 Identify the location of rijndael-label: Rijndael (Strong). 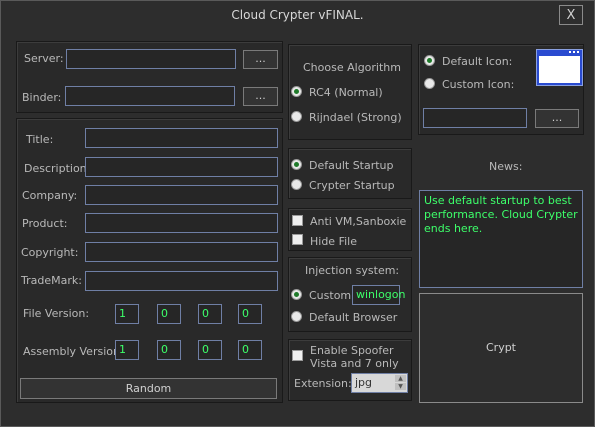
(355, 117).